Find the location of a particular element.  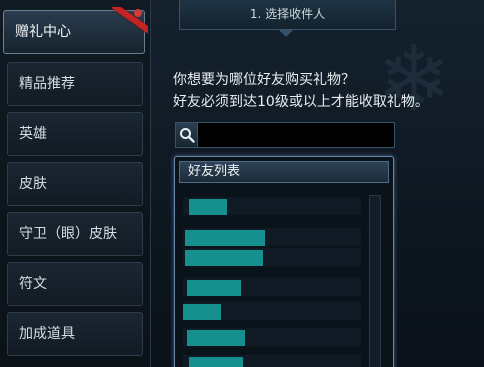

sidebar-item-label: 皮肤 is located at coordinates (33, 184).